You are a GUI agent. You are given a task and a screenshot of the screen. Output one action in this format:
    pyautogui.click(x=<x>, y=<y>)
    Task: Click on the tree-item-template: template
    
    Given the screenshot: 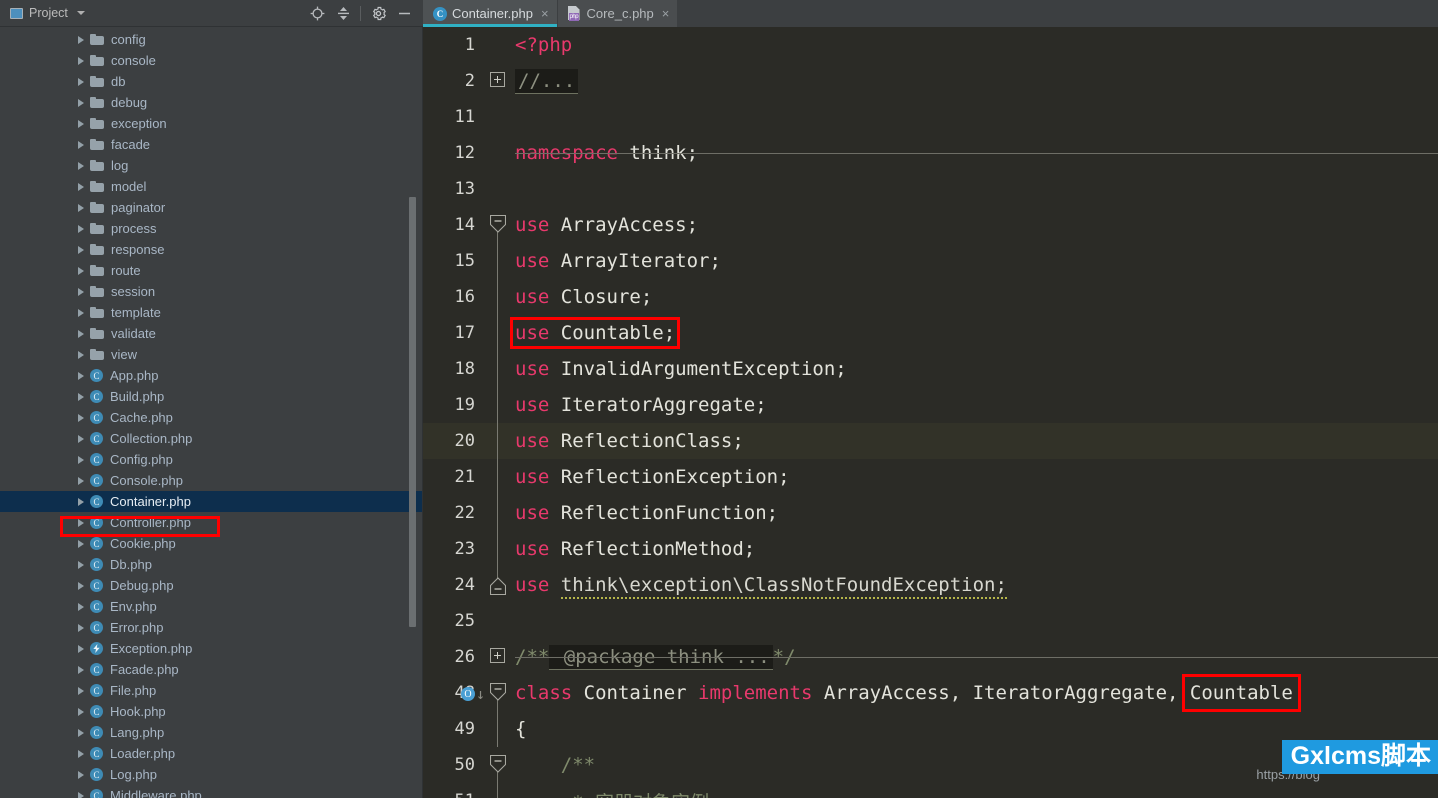 What is the action you would take?
    pyautogui.click(x=211, y=312)
    